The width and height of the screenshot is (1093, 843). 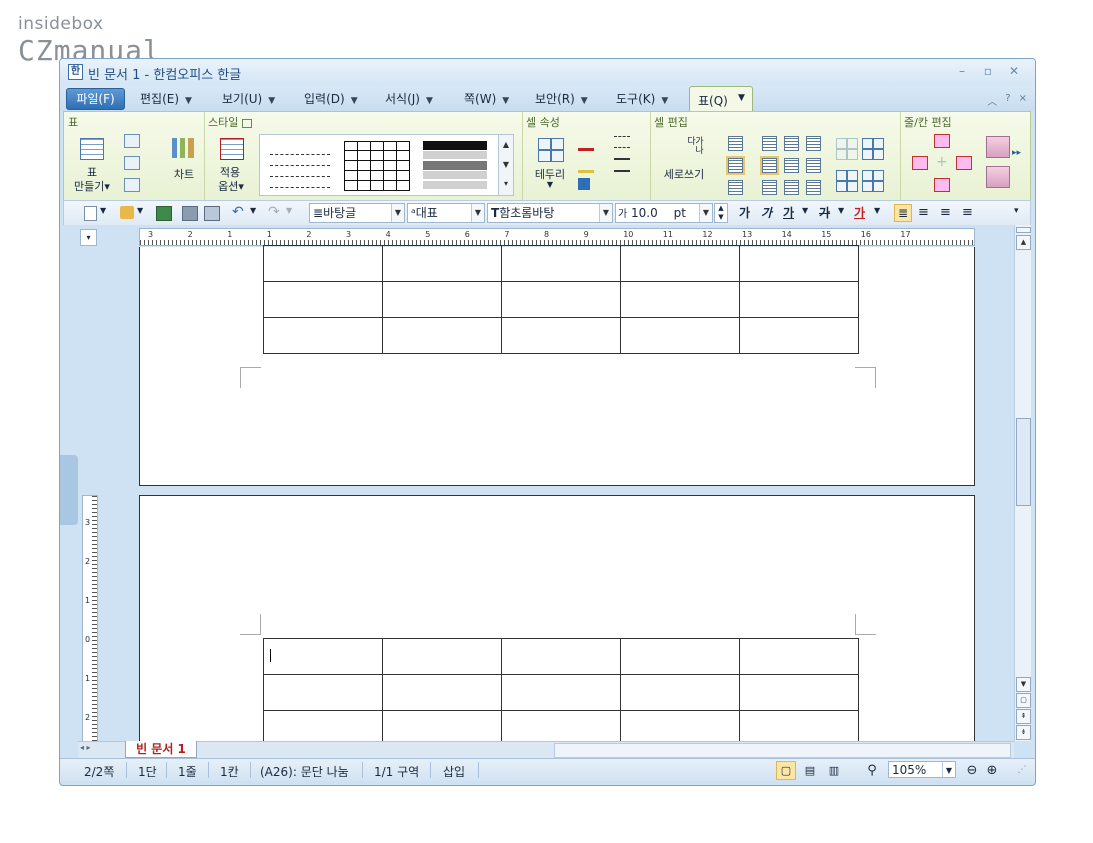 What do you see at coordinates (810, 770) in the screenshot?
I see `normal-view-icon: ▤` at bounding box center [810, 770].